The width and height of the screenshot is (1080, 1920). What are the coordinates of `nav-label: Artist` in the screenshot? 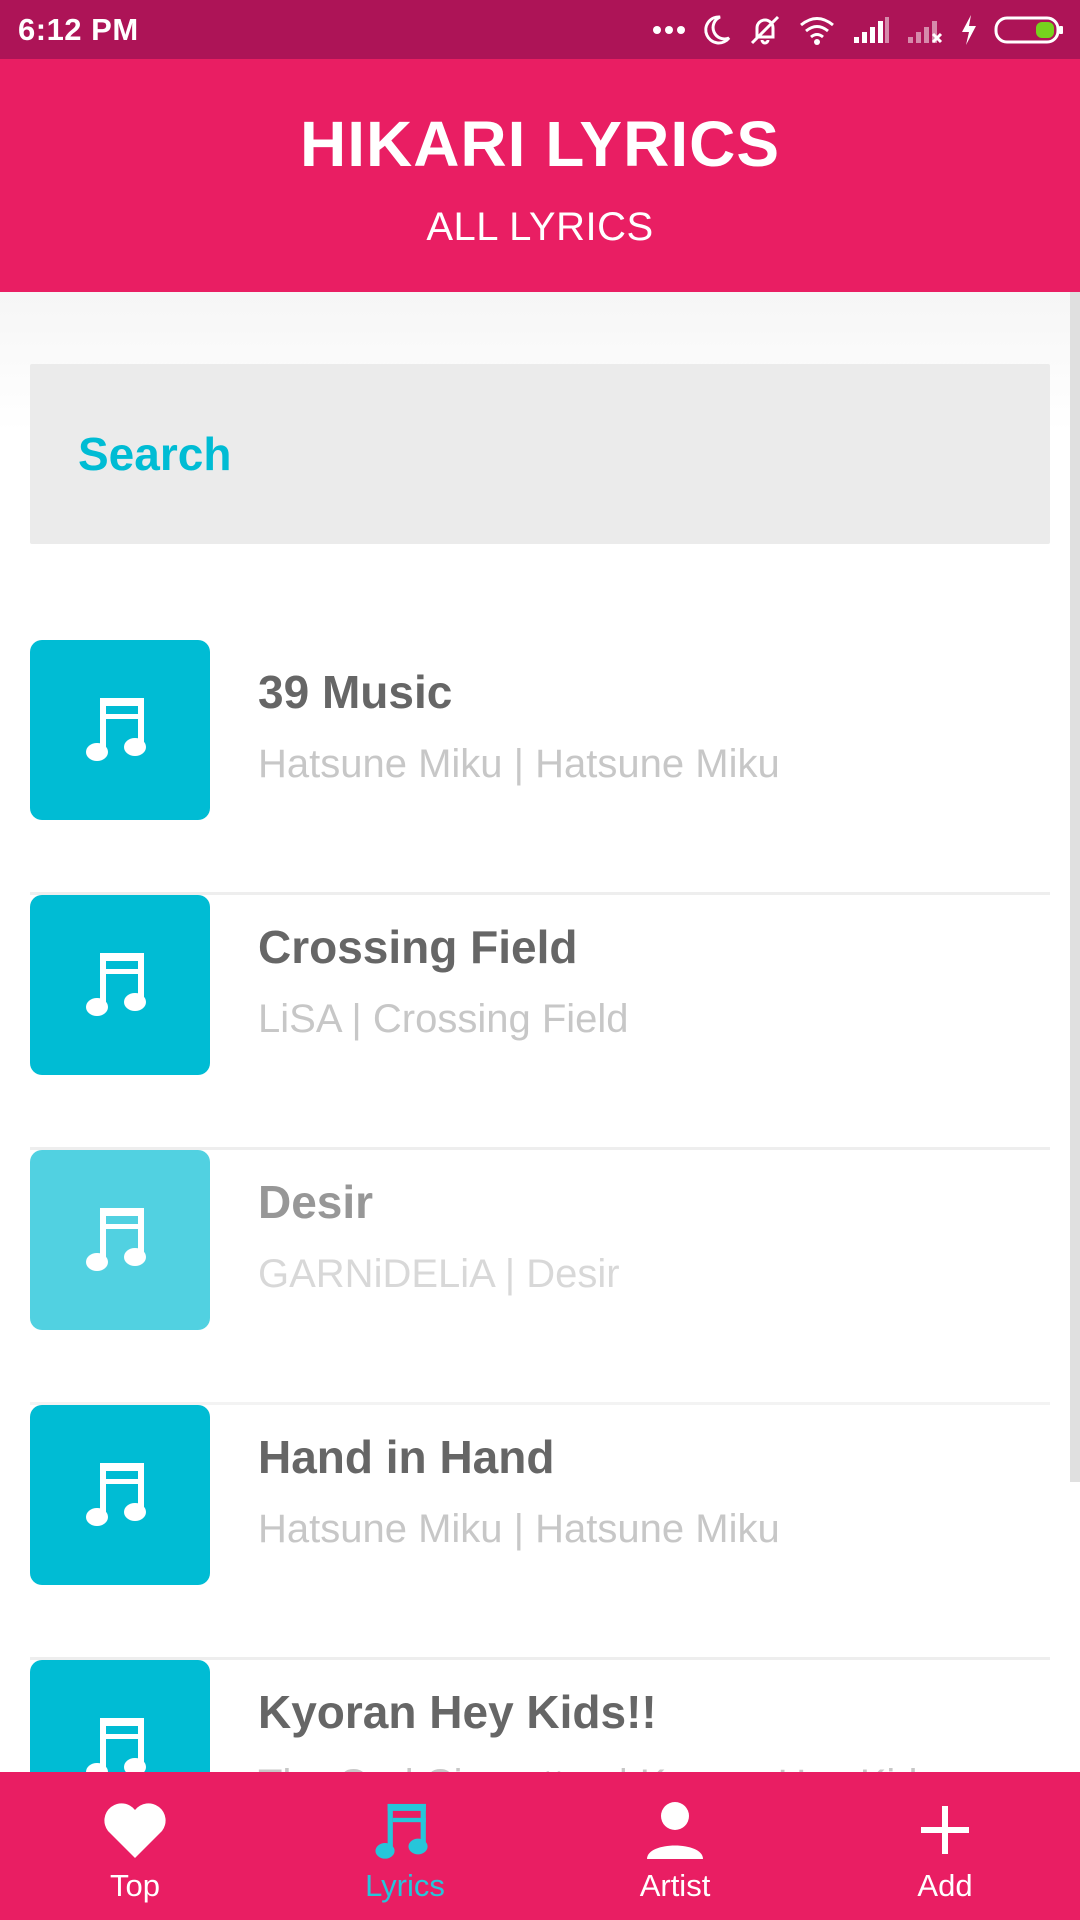 It's located at (675, 1885).